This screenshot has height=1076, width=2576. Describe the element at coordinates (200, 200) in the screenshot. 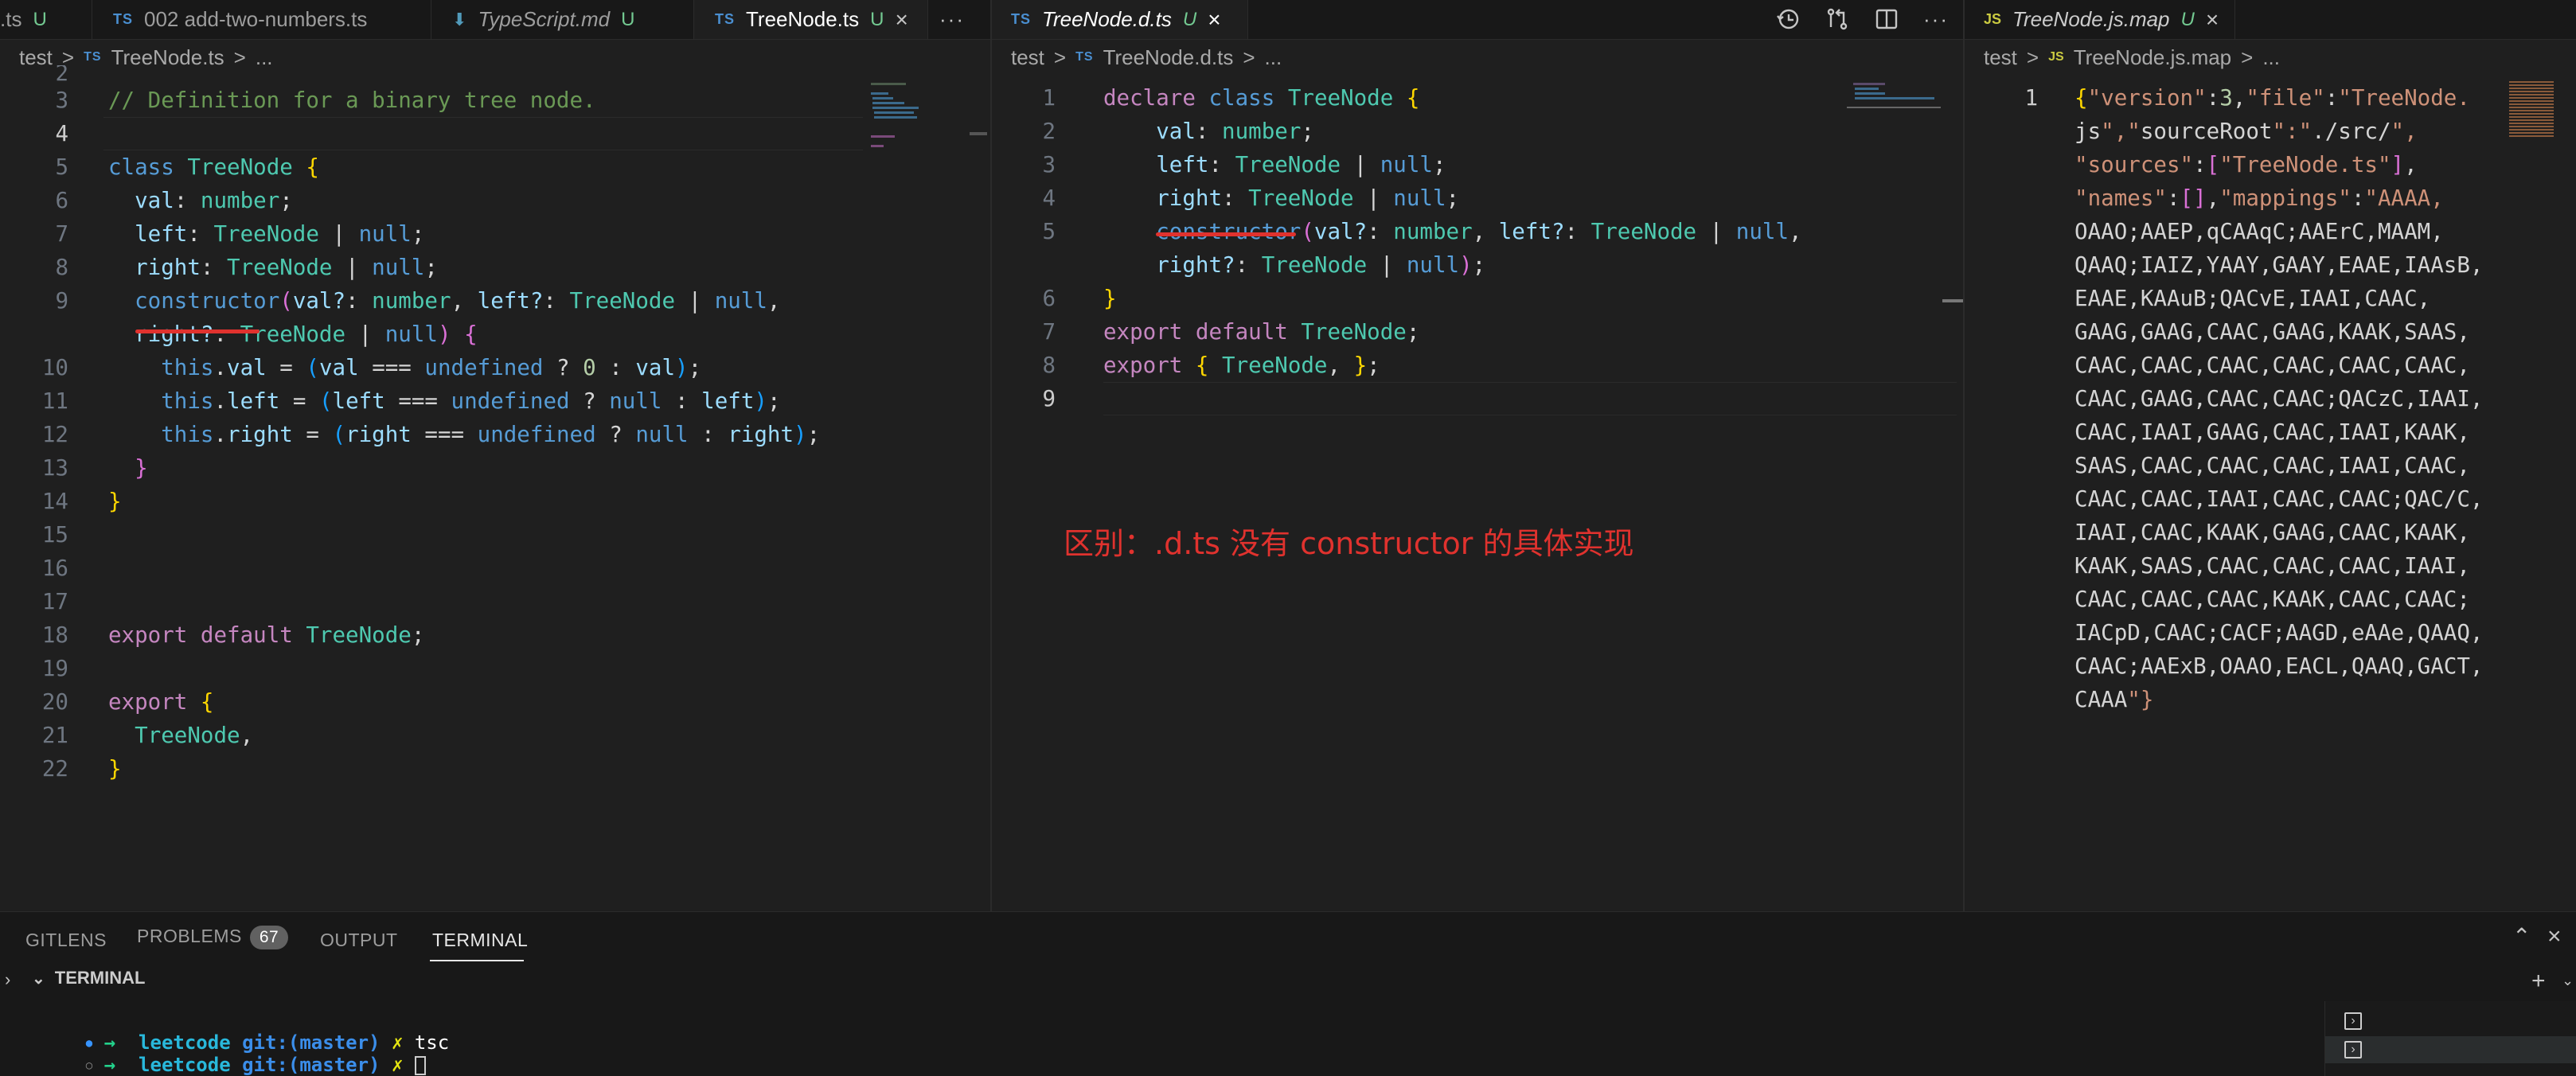

I see `code-line: val: number;` at that location.